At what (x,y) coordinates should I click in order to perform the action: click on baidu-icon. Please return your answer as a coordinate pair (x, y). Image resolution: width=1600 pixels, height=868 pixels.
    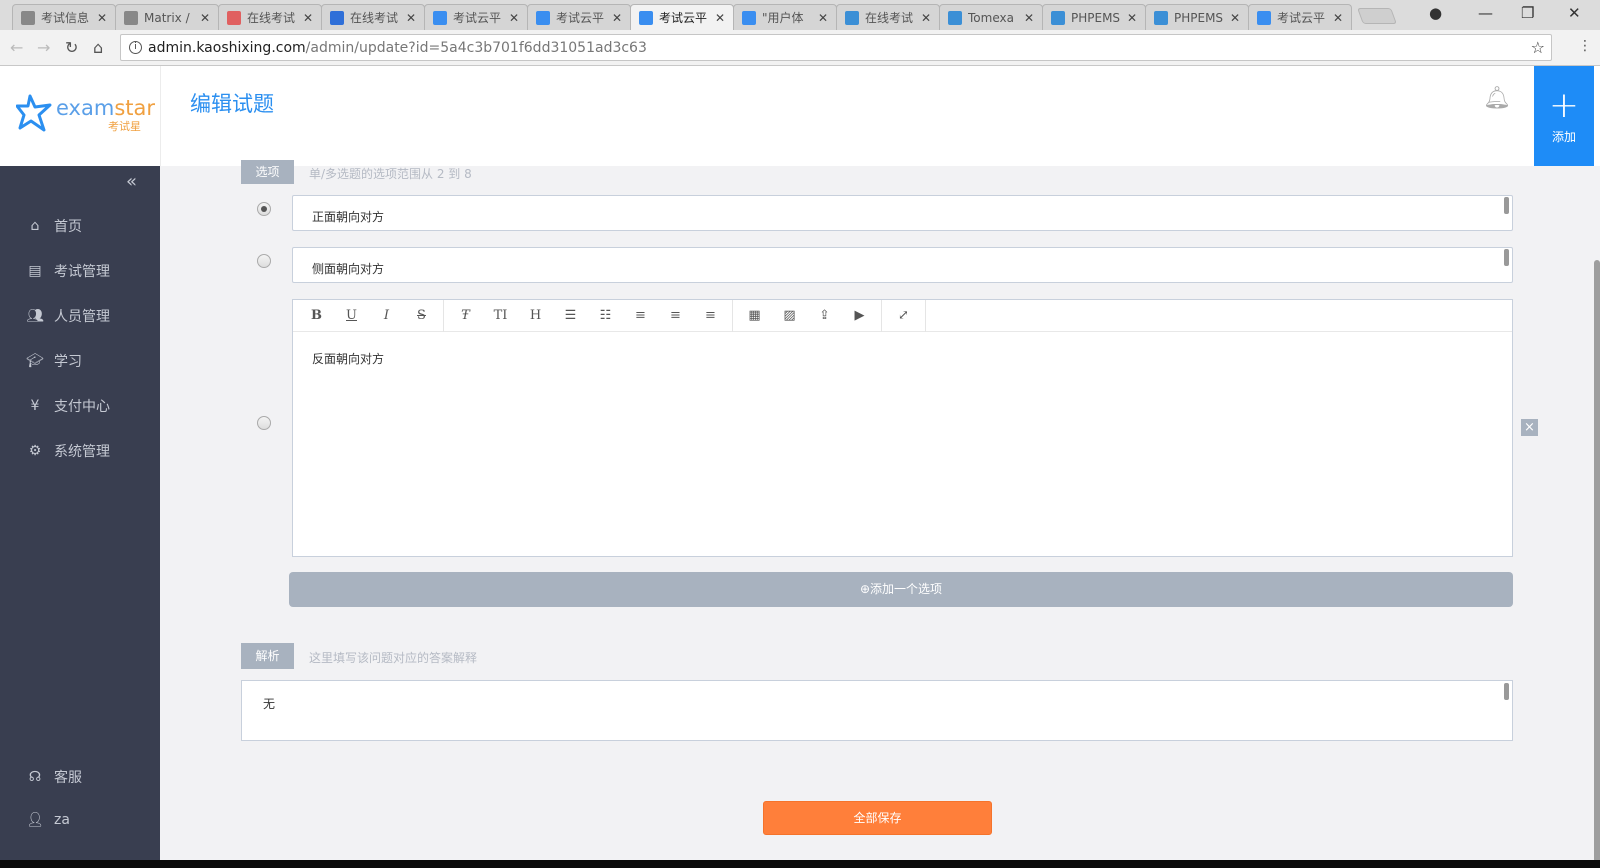
    Looking at the image, I should click on (337, 17).